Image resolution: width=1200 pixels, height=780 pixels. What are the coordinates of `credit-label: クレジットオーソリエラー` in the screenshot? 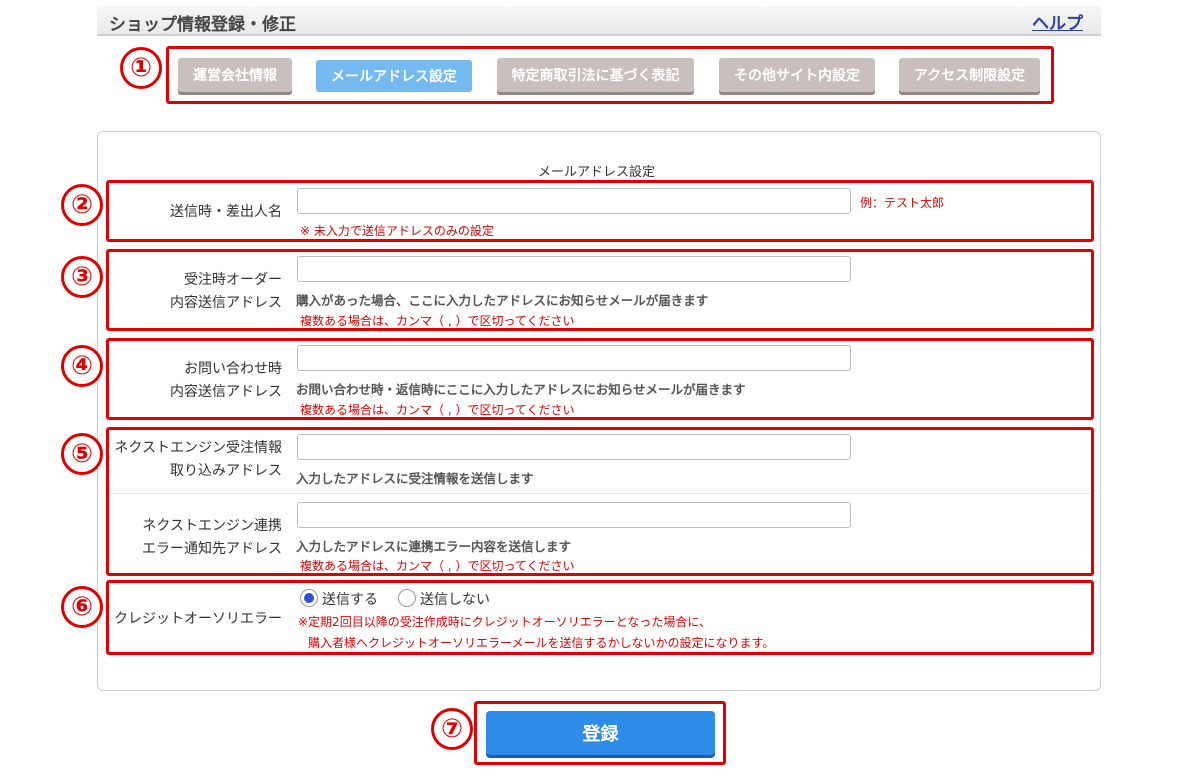 It's located at (198, 619).